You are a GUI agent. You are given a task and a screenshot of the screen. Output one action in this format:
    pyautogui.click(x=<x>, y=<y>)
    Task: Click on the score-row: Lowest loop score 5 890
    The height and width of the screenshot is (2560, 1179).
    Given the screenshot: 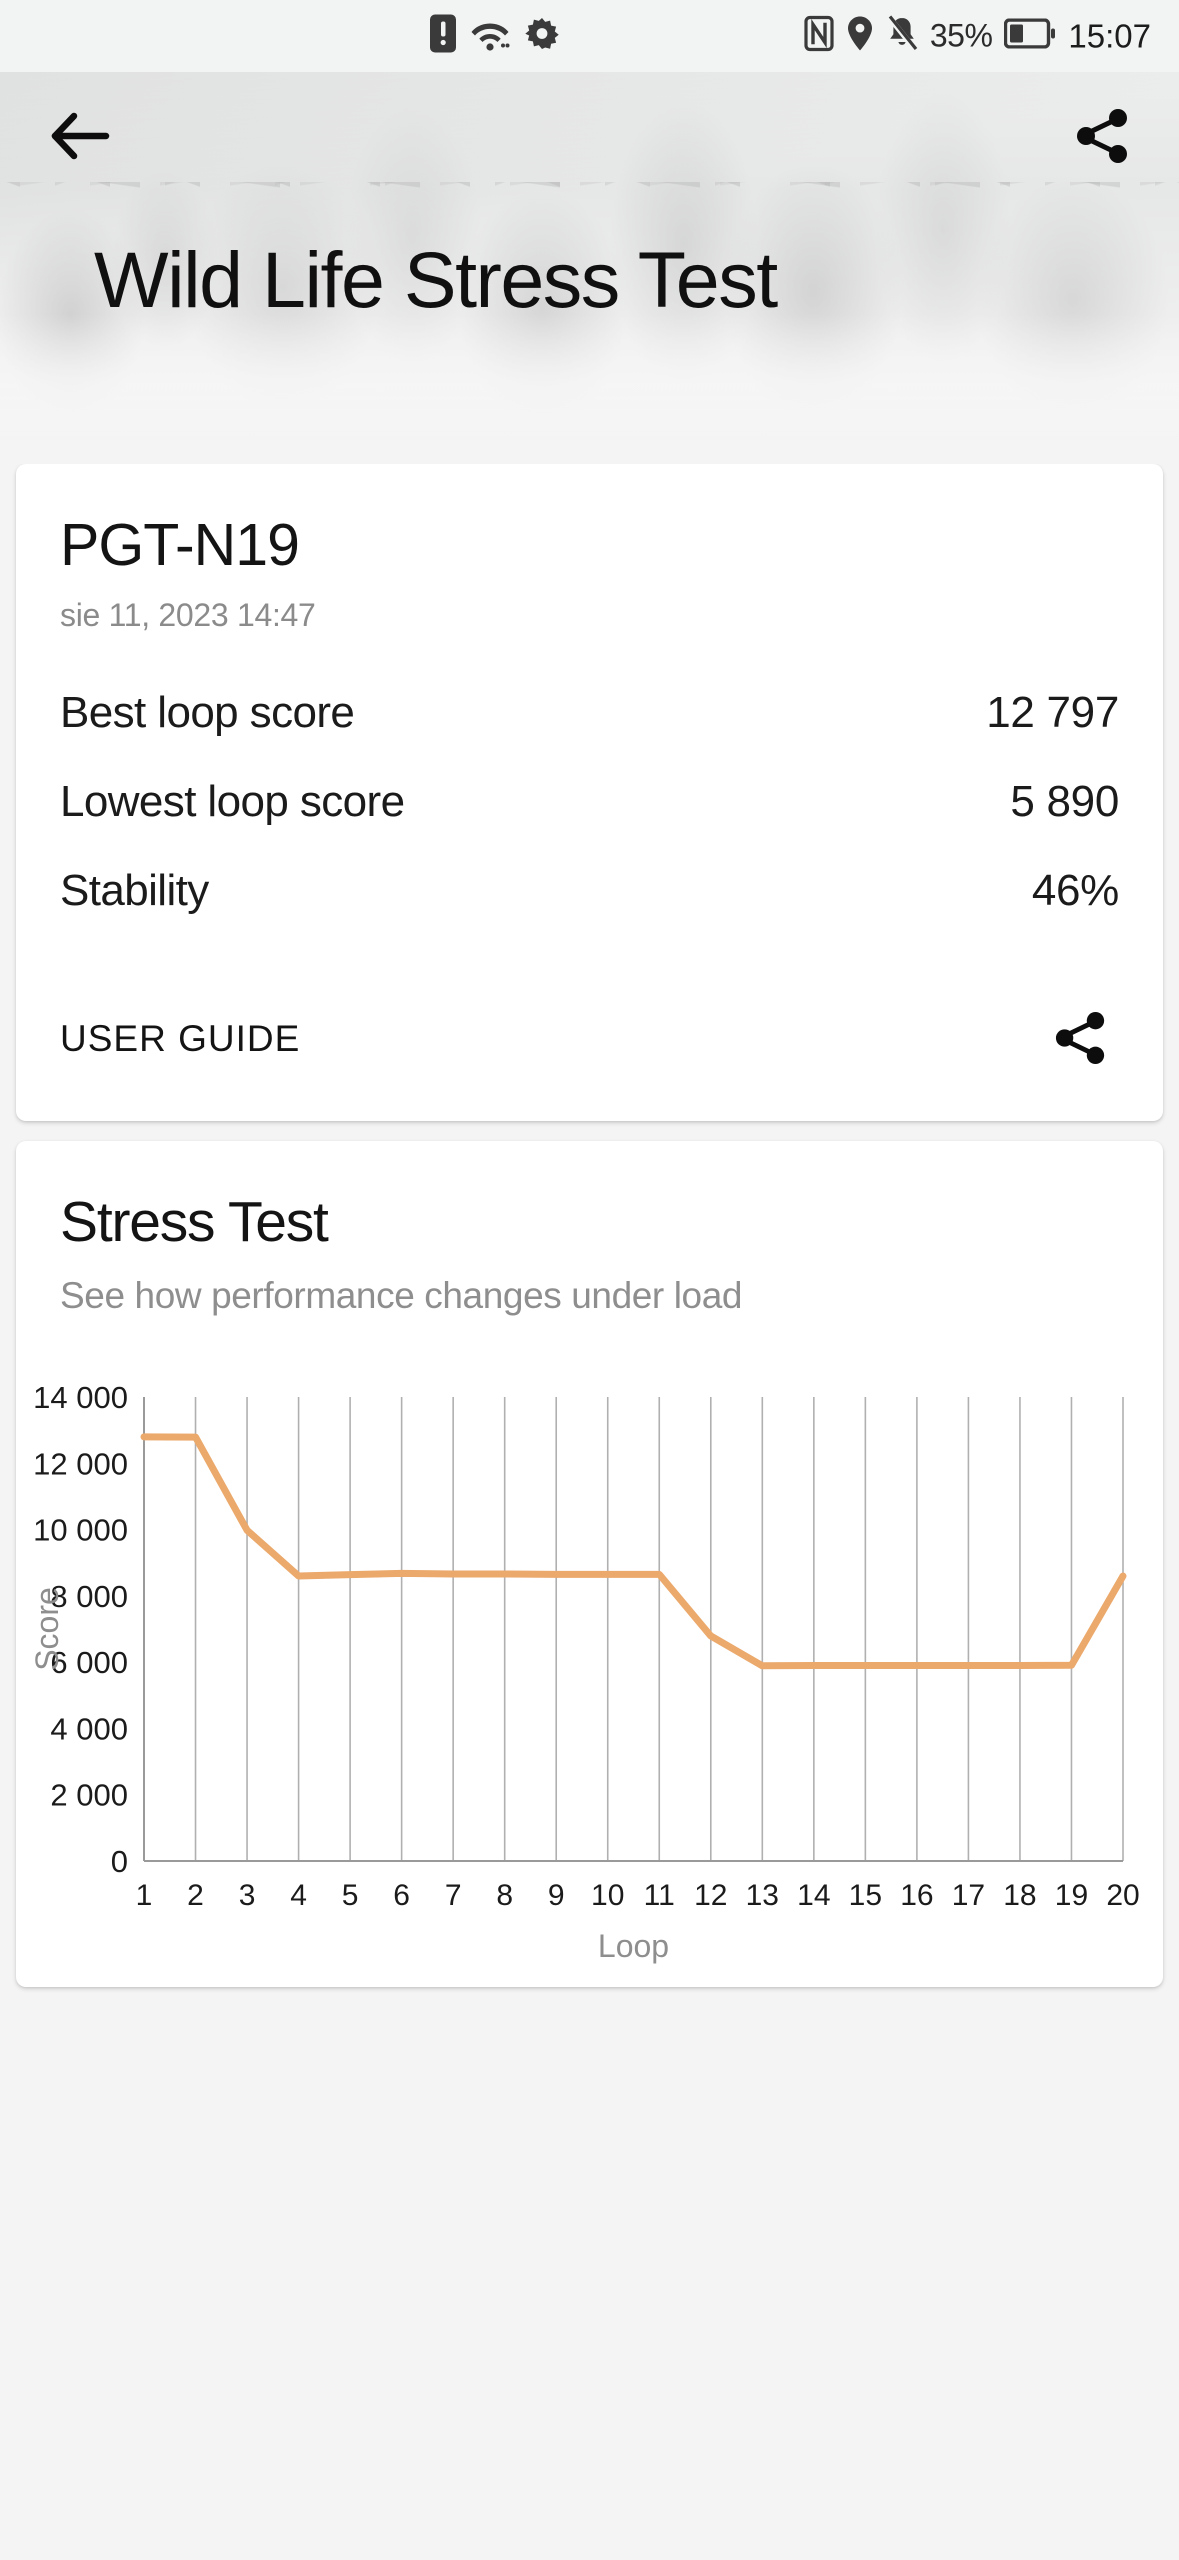 What is the action you would take?
    pyautogui.click(x=589, y=801)
    